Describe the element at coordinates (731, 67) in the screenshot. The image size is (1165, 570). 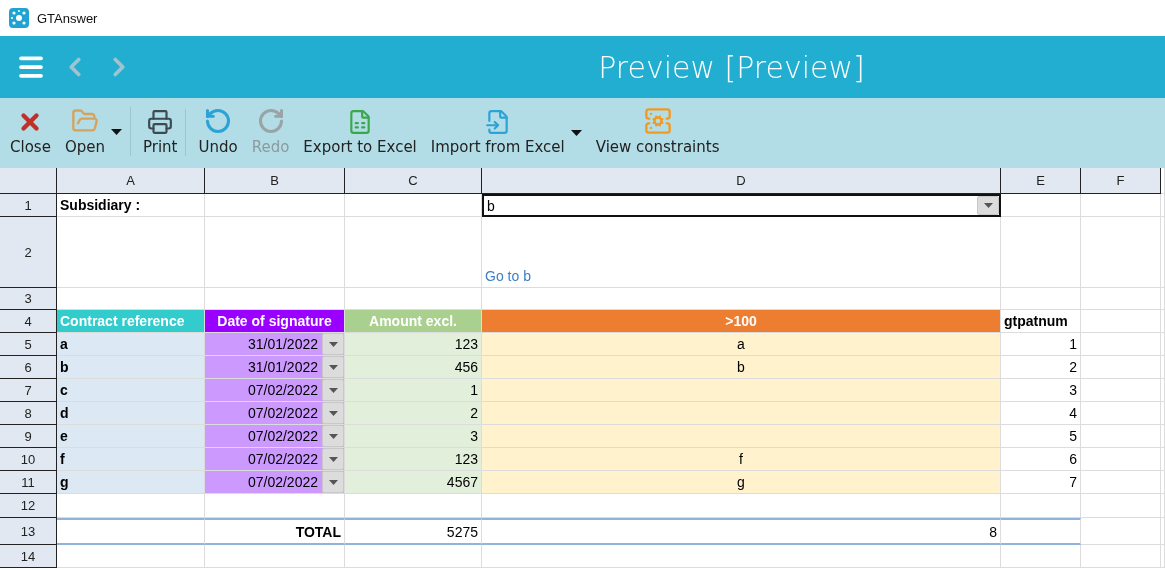
I see `page-title: Preview [Preview]` at that location.